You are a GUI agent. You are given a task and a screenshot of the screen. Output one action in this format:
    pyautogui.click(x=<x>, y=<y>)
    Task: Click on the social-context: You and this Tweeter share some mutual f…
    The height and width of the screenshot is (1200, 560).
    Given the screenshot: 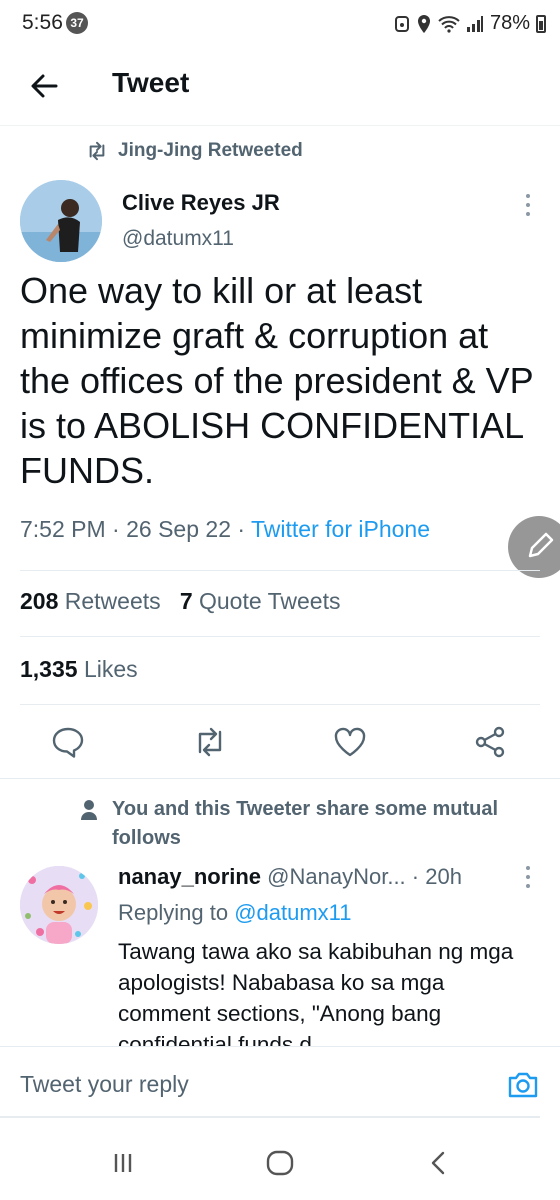 What is the action you would take?
    pyautogui.click(x=315, y=824)
    